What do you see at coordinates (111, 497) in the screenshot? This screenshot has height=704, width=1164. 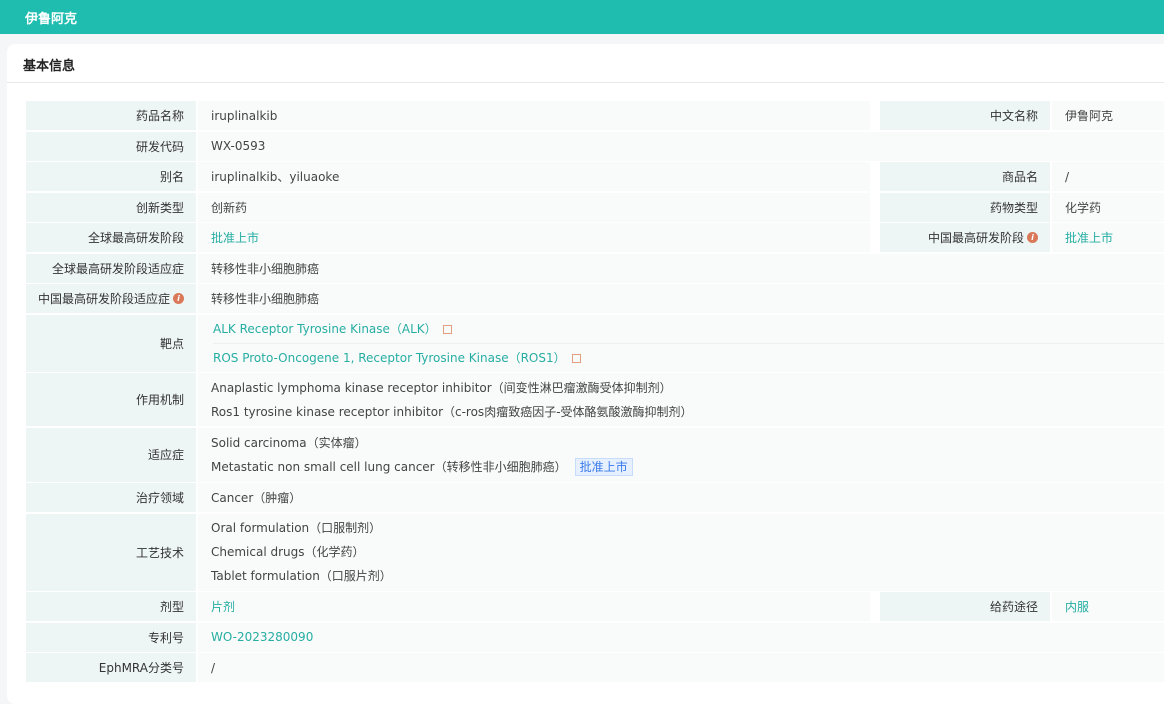 I see `label-area: 治疗领域` at bounding box center [111, 497].